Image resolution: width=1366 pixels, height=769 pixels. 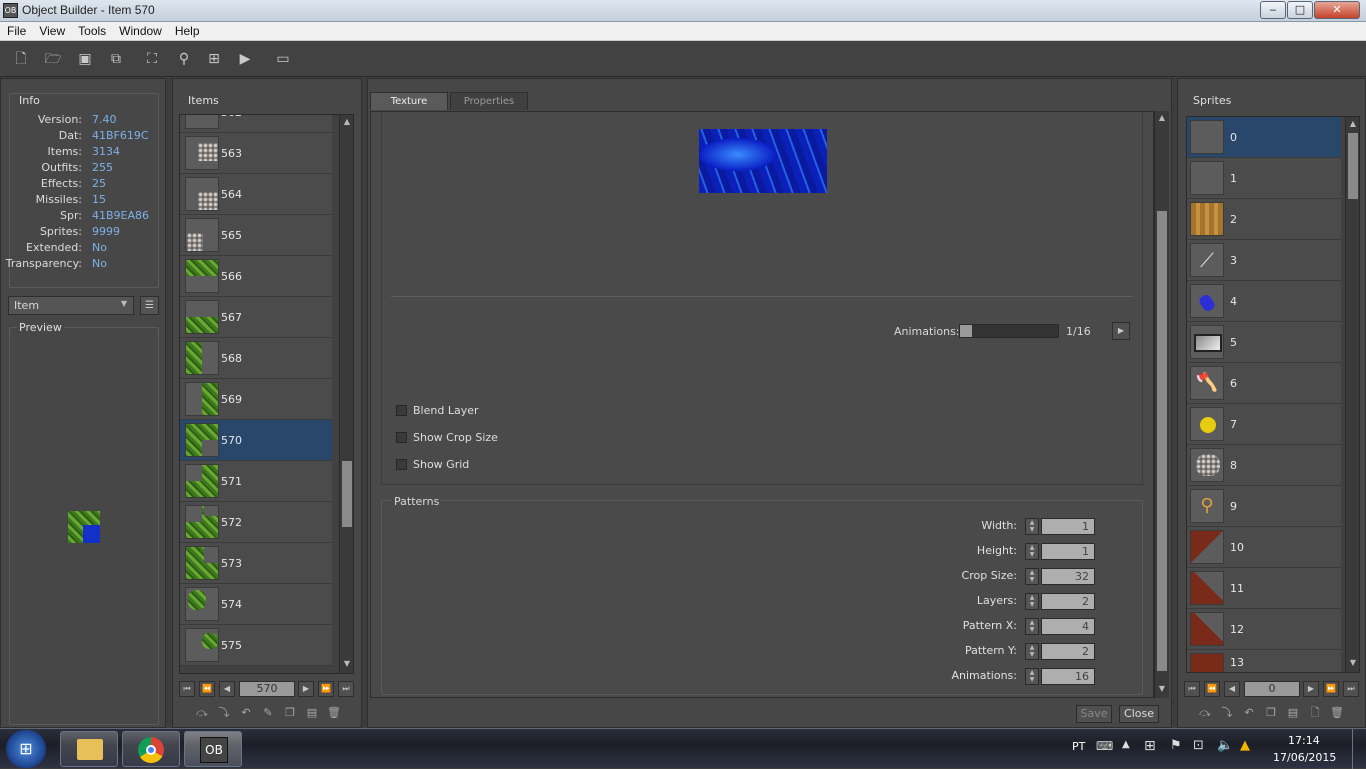 I want to click on flag-icon: ⚑, so click(x=1176, y=745).